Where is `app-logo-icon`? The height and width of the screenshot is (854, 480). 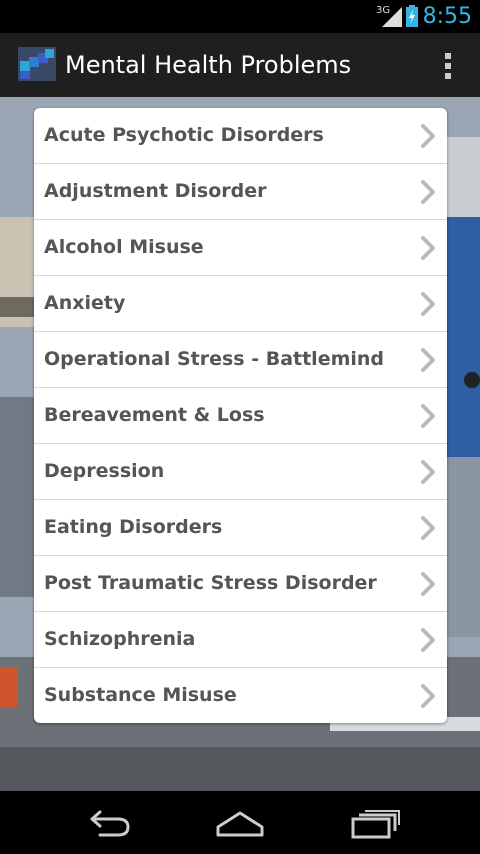 app-logo-icon is located at coordinates (37, 64).